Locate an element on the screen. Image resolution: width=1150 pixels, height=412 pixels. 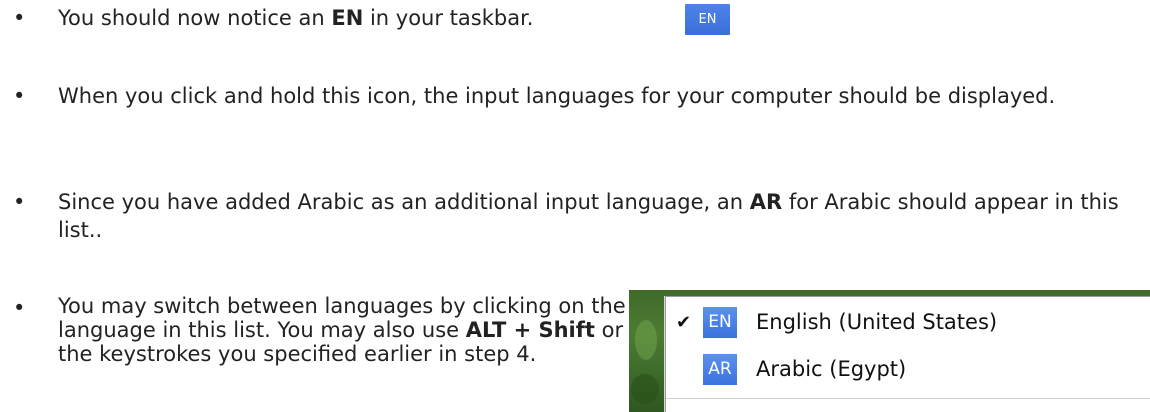
menu-item-english: ✔ EN English (United States) is located at coordinates (908, 323).